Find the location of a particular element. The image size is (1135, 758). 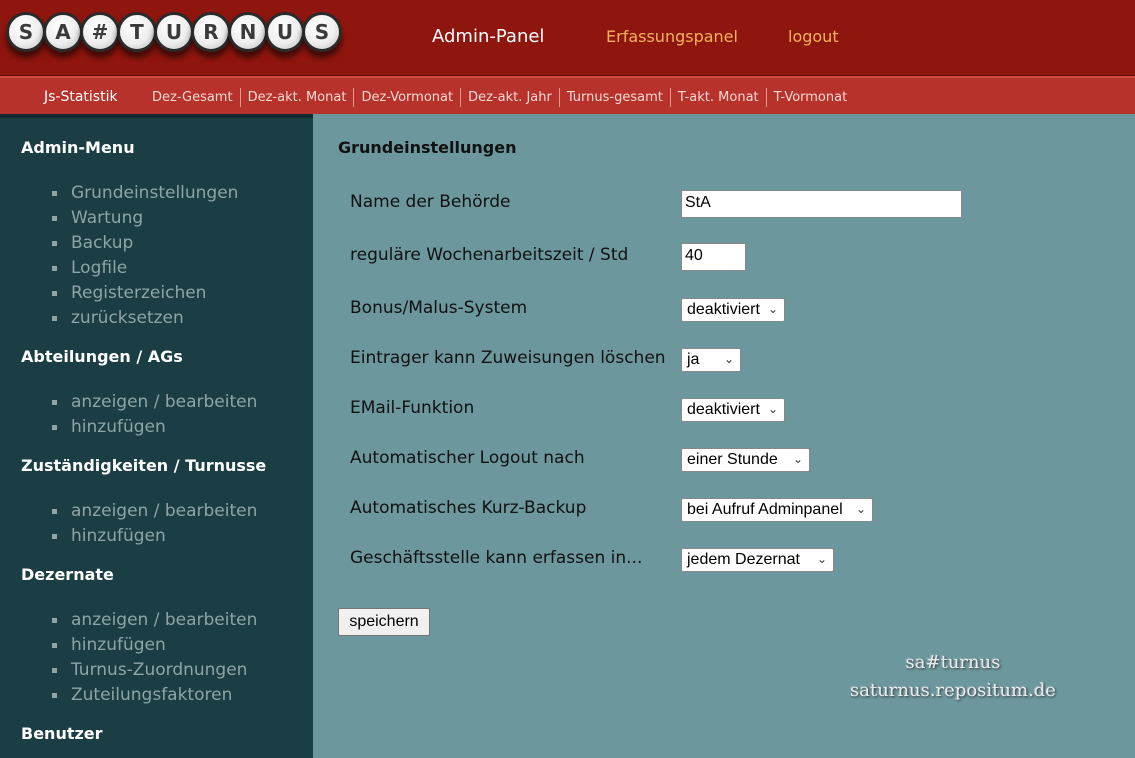

sidebar-item-logfile: Logfile is located at coordinates (145, 268).